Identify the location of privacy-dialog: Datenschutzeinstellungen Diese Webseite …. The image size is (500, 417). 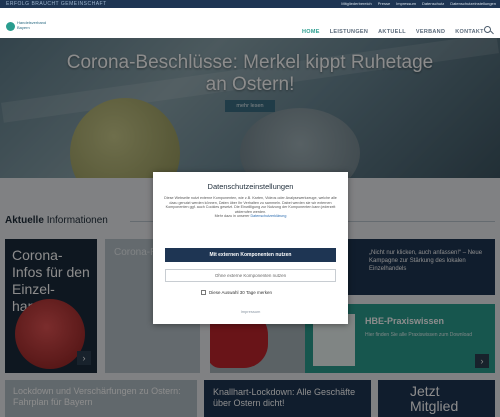
(250, 248).